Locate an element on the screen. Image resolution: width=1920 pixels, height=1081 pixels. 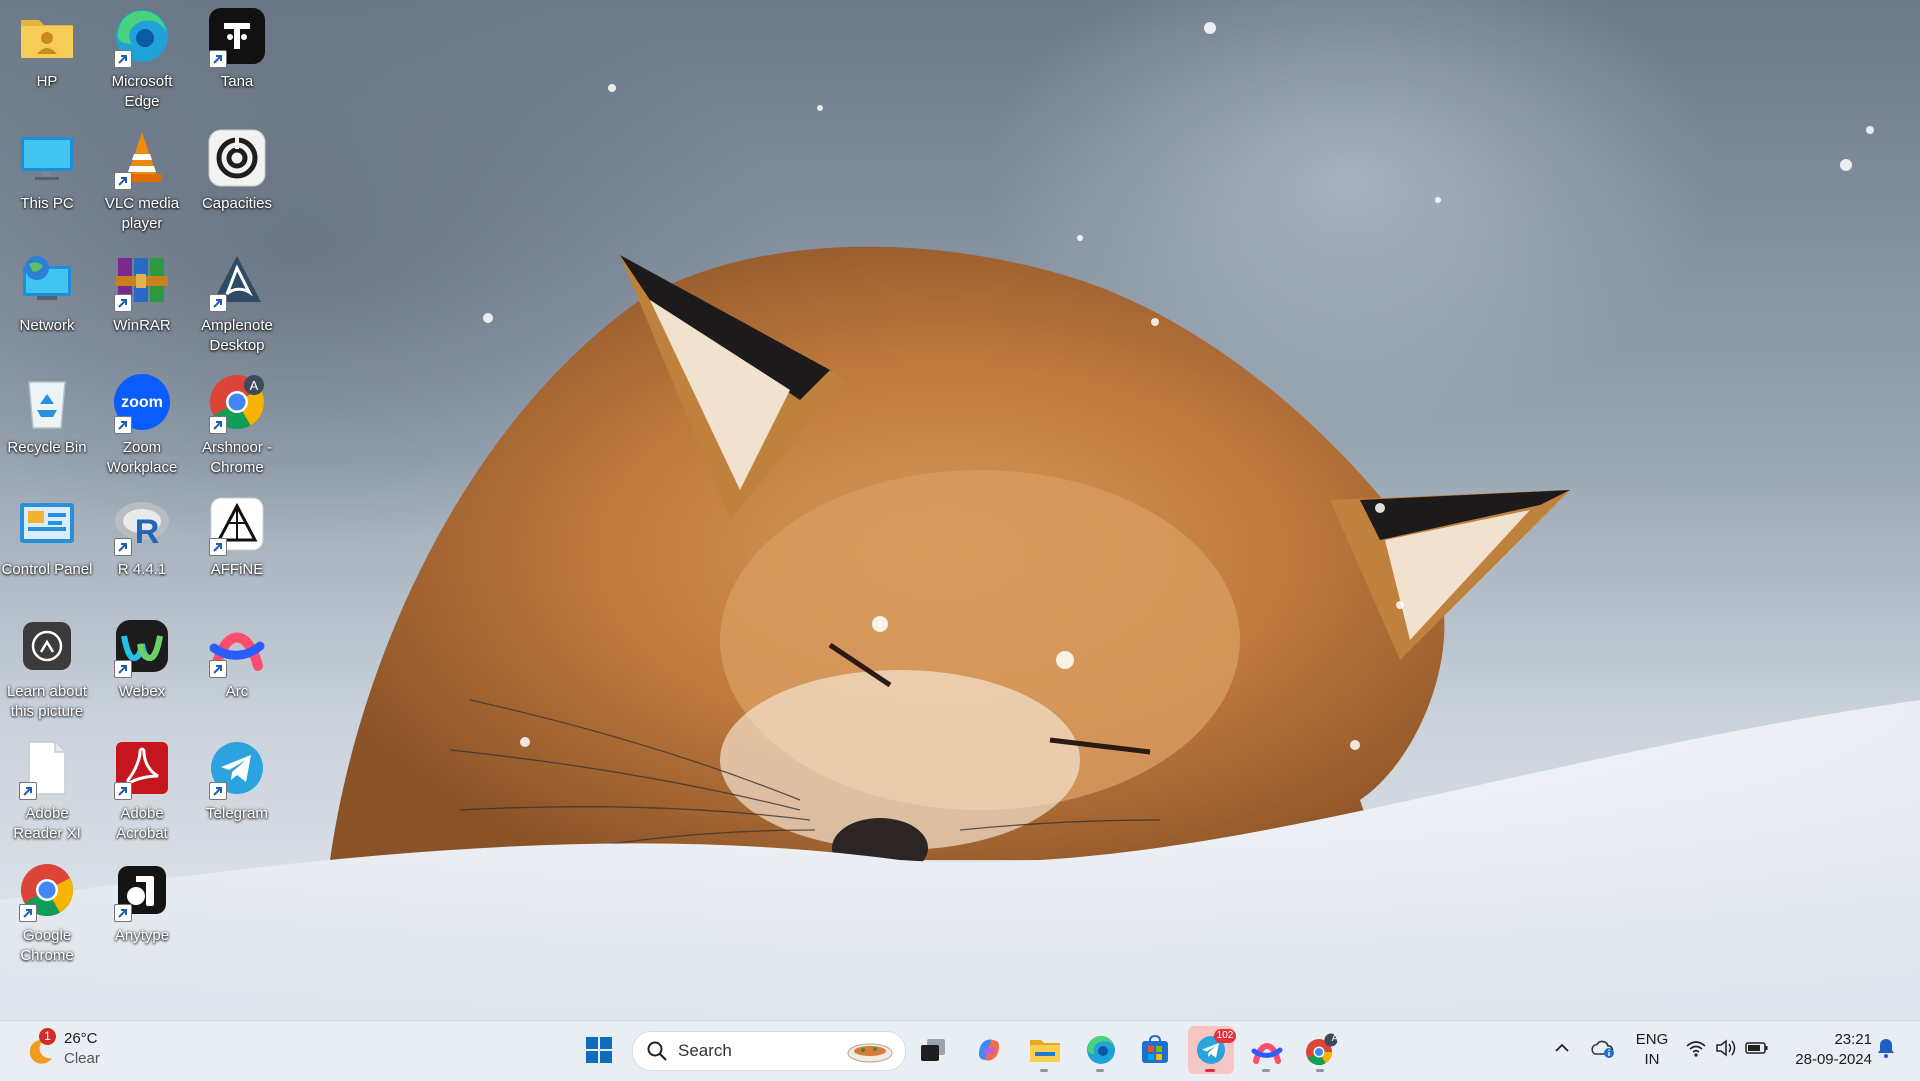
winrar-books-icon is located at coordinates (142, 281).